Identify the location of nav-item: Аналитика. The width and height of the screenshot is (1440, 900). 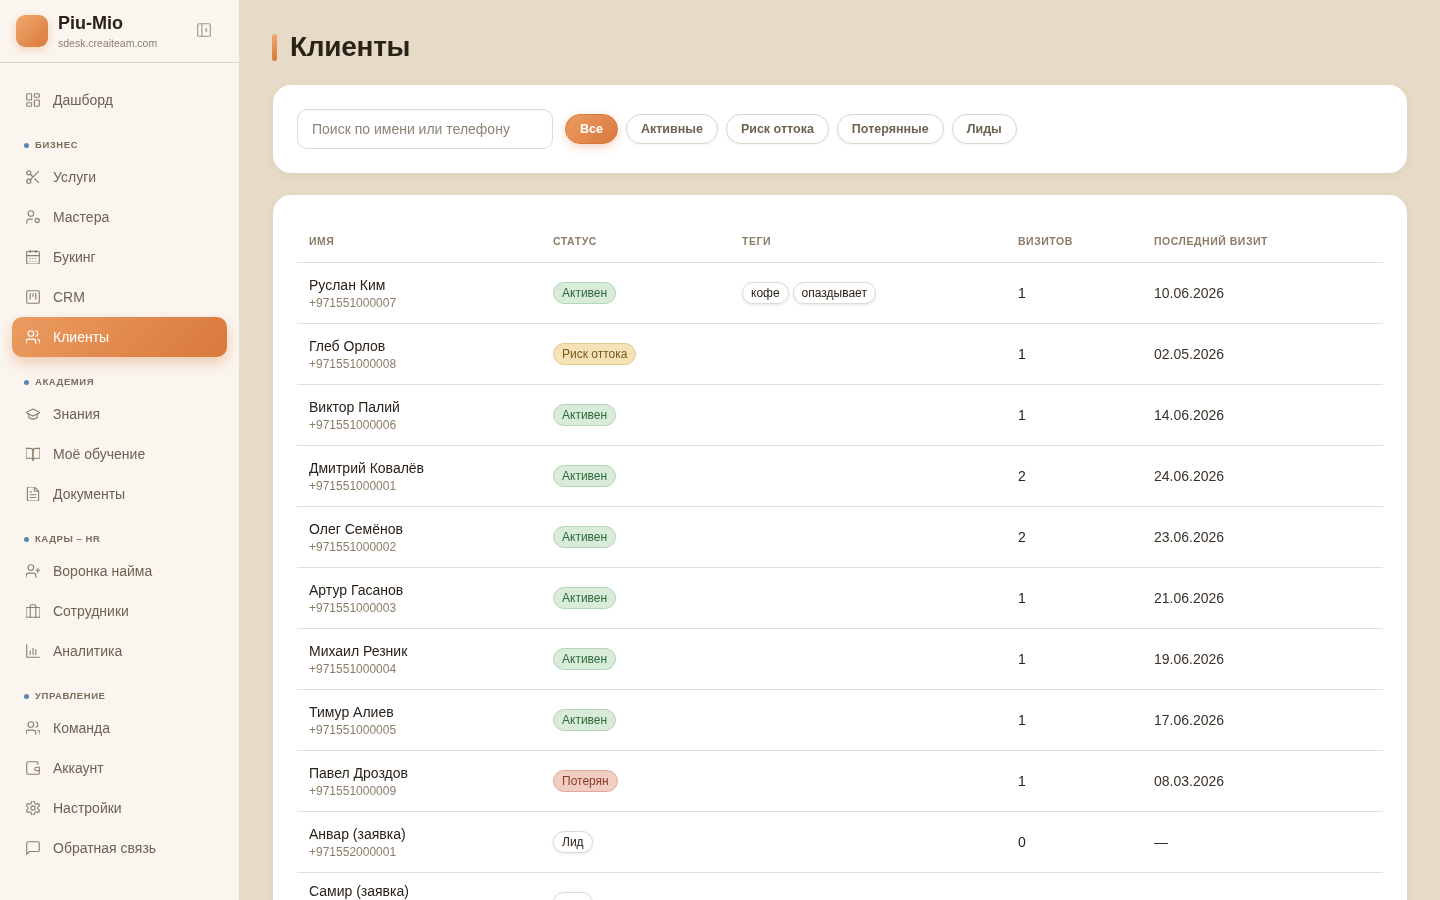
(119, 651).